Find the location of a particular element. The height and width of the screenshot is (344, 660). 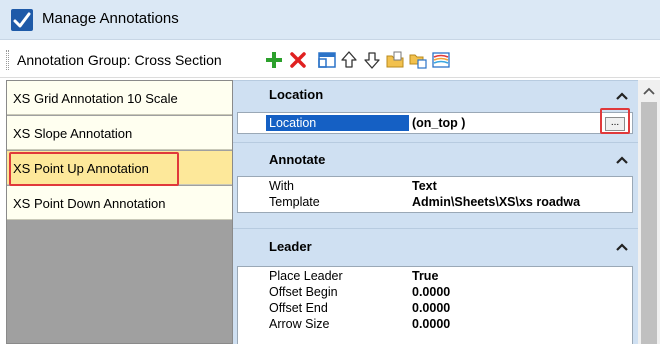

new-window-icon is located at coordinates (327, 60).